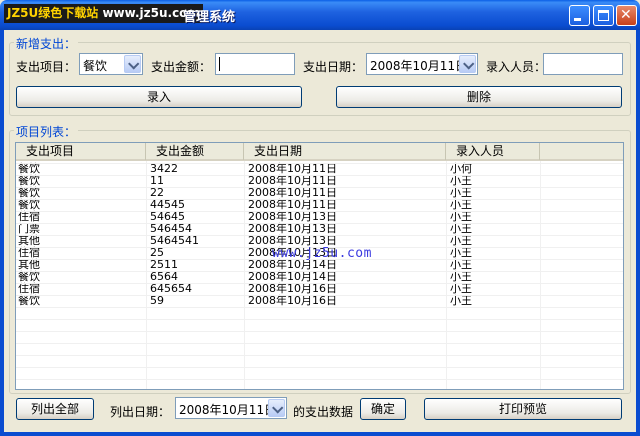 This screenshot has width=640, height=436. Describe the element at coordinates (81, 151) in the screenshot. I see `column-header-item: 支出项目` at that location.